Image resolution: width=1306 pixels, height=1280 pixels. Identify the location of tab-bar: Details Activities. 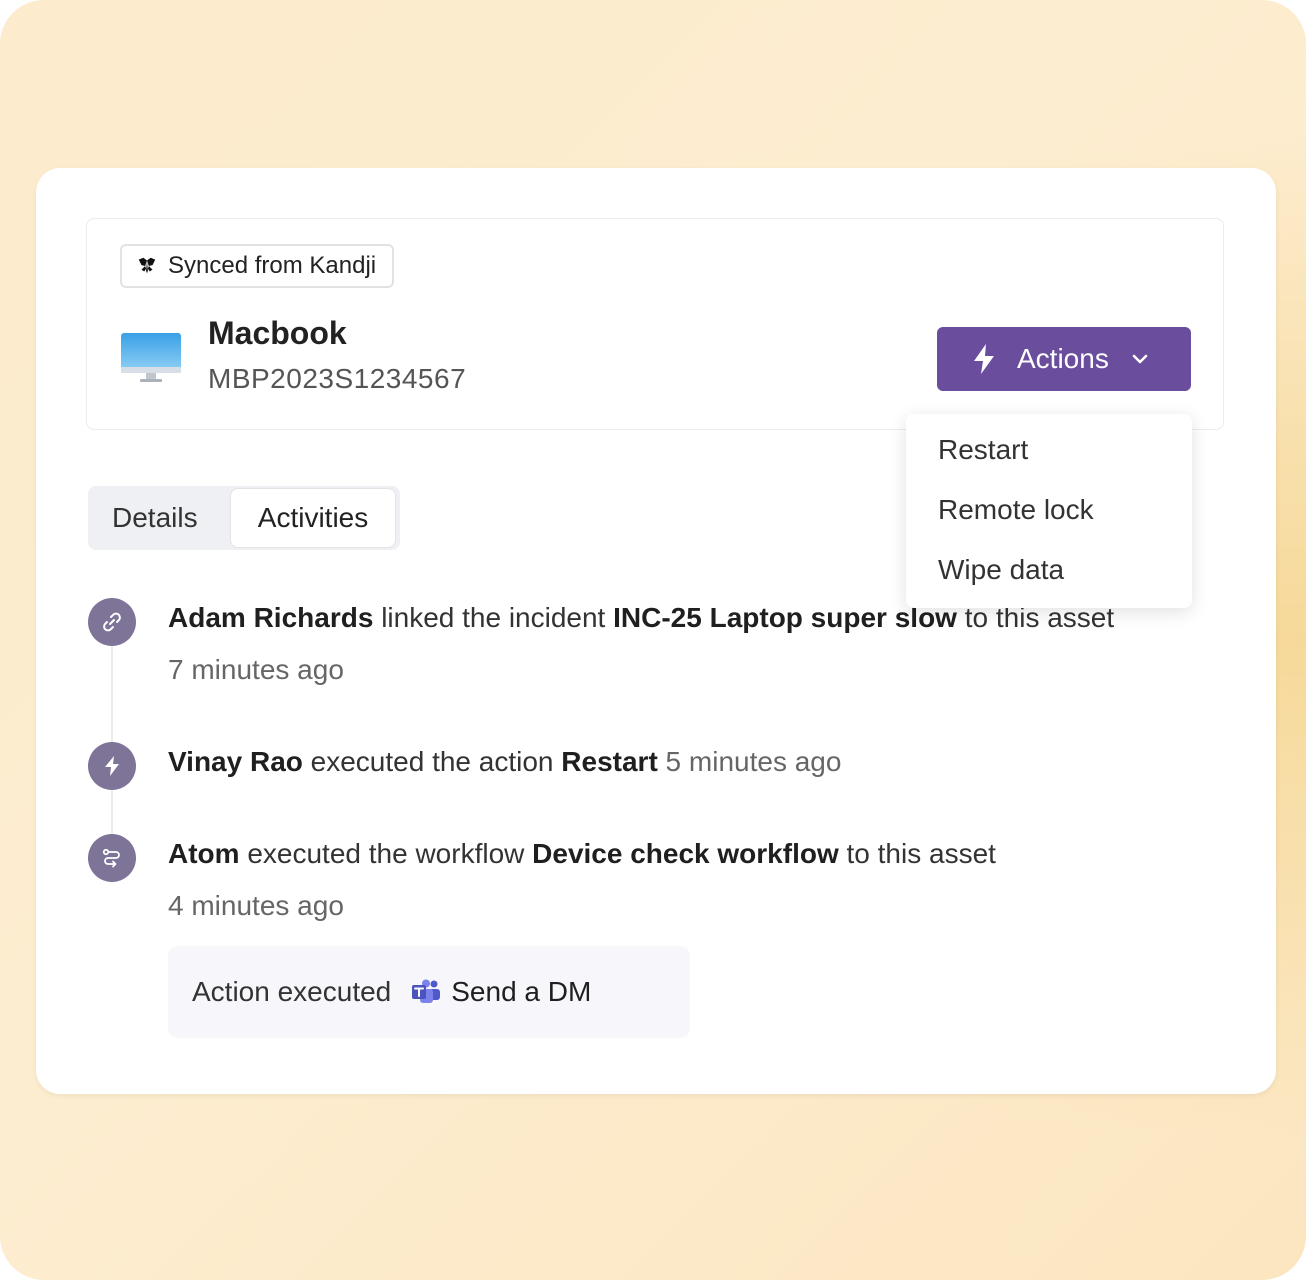
(244, 518).